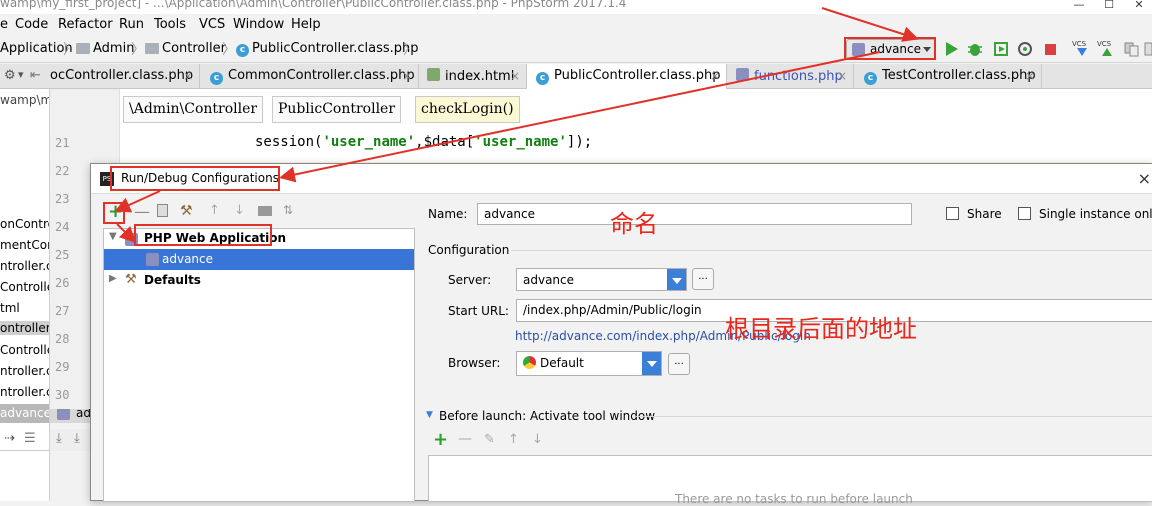 Image resolution: width=1152 pixels, height=506 pixels. I want to click on close-window-button: ✕, so click(1138, 7).